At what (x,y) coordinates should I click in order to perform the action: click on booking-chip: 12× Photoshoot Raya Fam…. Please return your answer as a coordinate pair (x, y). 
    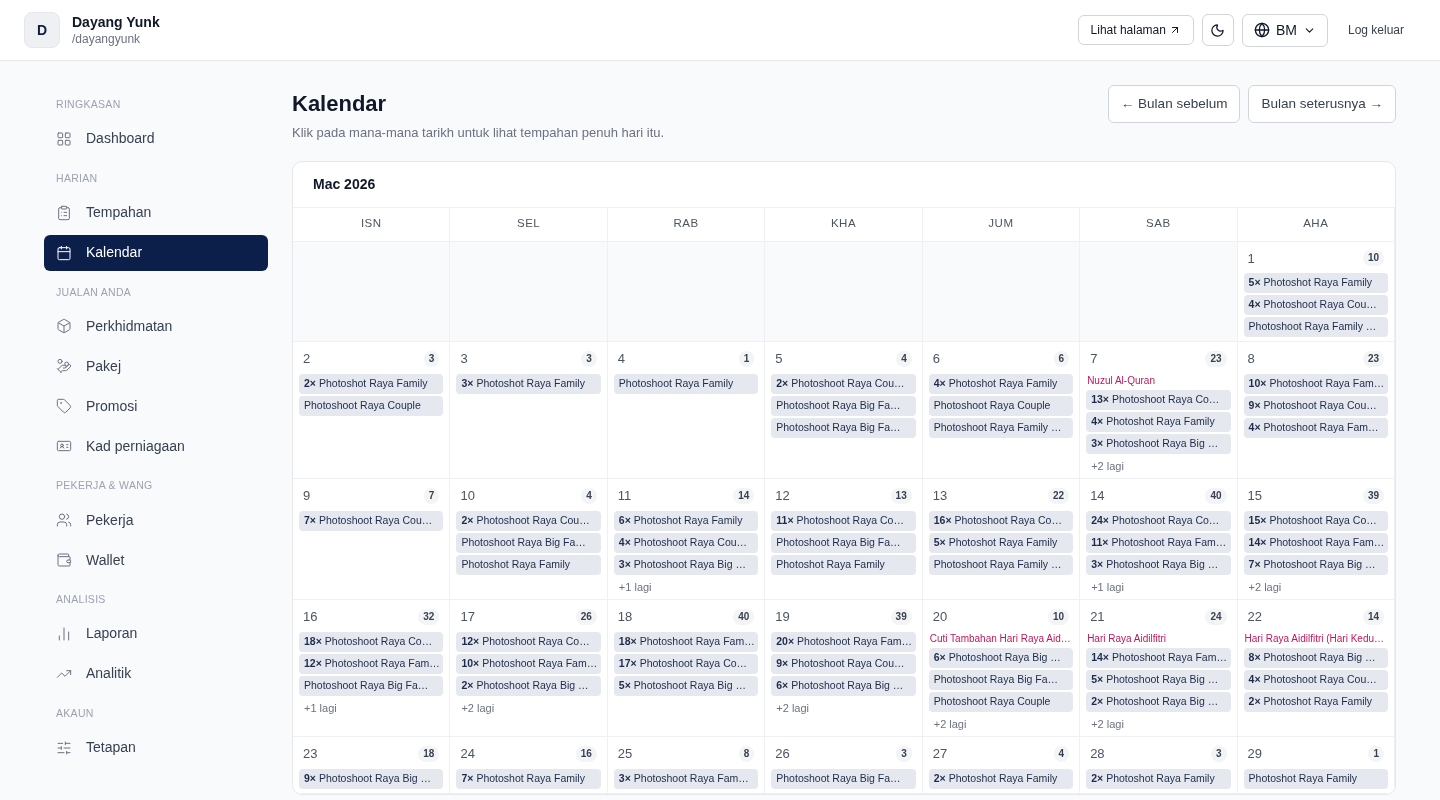
    Looking at the image, I should click on (371, 663).